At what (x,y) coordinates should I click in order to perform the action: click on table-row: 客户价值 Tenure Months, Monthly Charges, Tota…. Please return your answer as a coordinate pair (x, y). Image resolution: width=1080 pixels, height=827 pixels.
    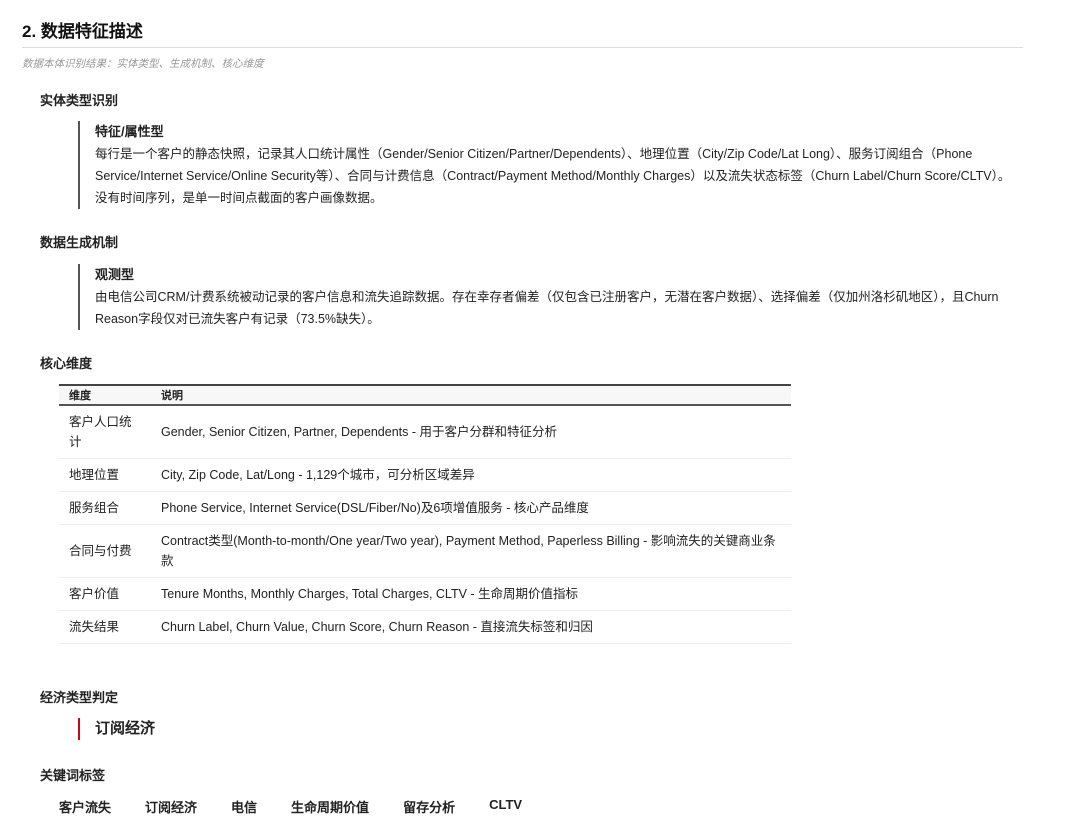
    Looking at the image, I should click on (425, 594).